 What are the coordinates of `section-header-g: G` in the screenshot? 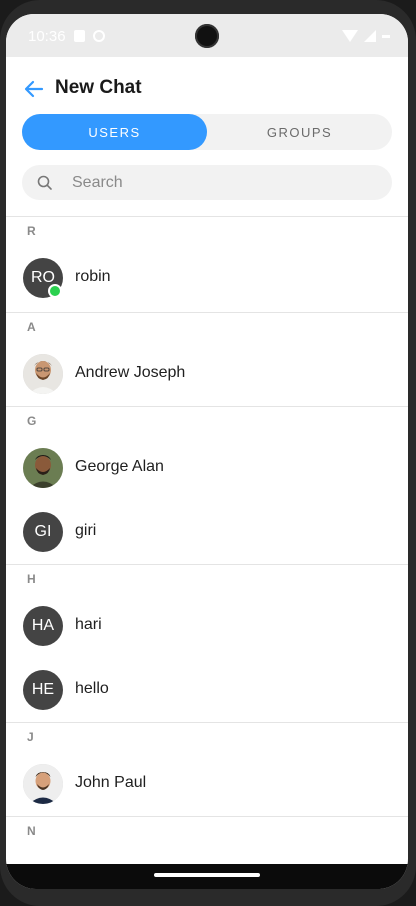 It's located at (207, 421).